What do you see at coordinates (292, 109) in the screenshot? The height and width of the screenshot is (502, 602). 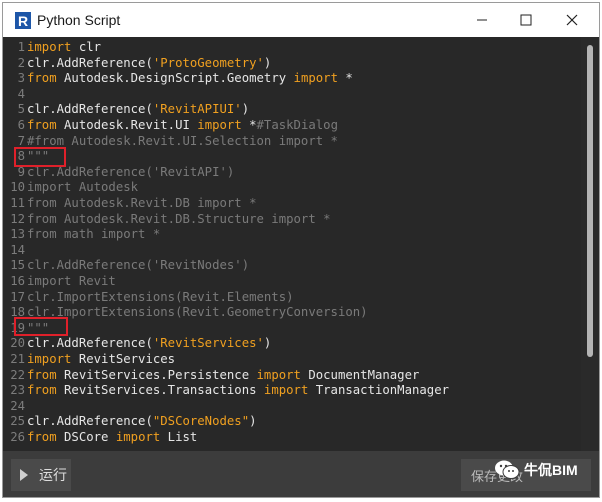 I see `code-line: 5 clr.AddReference('RevitAPIUI')` at bounding box center [292, 109].